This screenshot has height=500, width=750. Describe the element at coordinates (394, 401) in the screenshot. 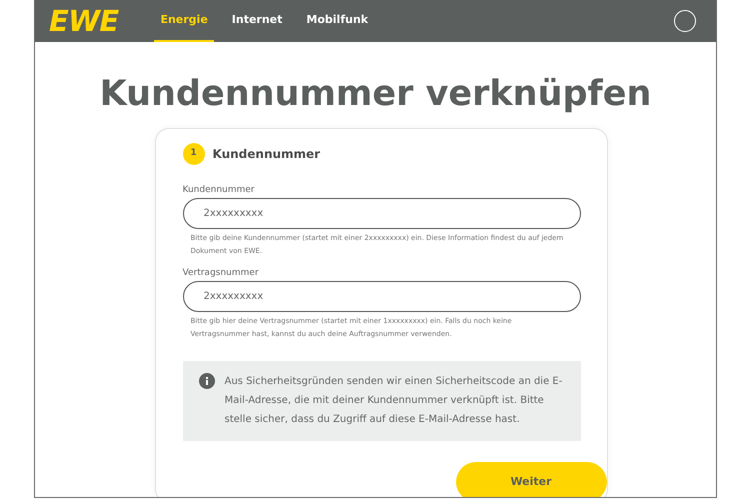

I see `info-text: Aus Sicherheitsgründen senden wir einen Sicherheitscode an die E-Mail-Adresse, die mit deiner Kundennummer verknüpft ist. Bitte stelle sicher, dass du Zugriff auf diese E-Mail-Adresse hast.` at that location.